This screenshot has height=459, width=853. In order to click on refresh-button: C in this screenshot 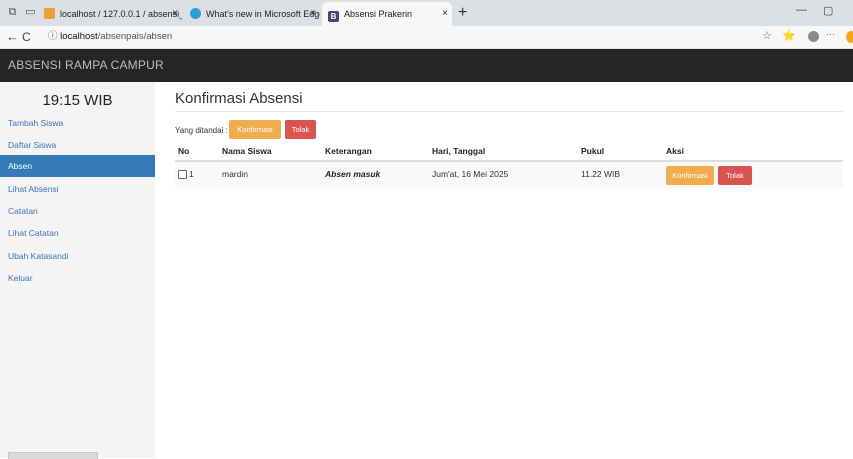, I will do `click(26, 37)`.